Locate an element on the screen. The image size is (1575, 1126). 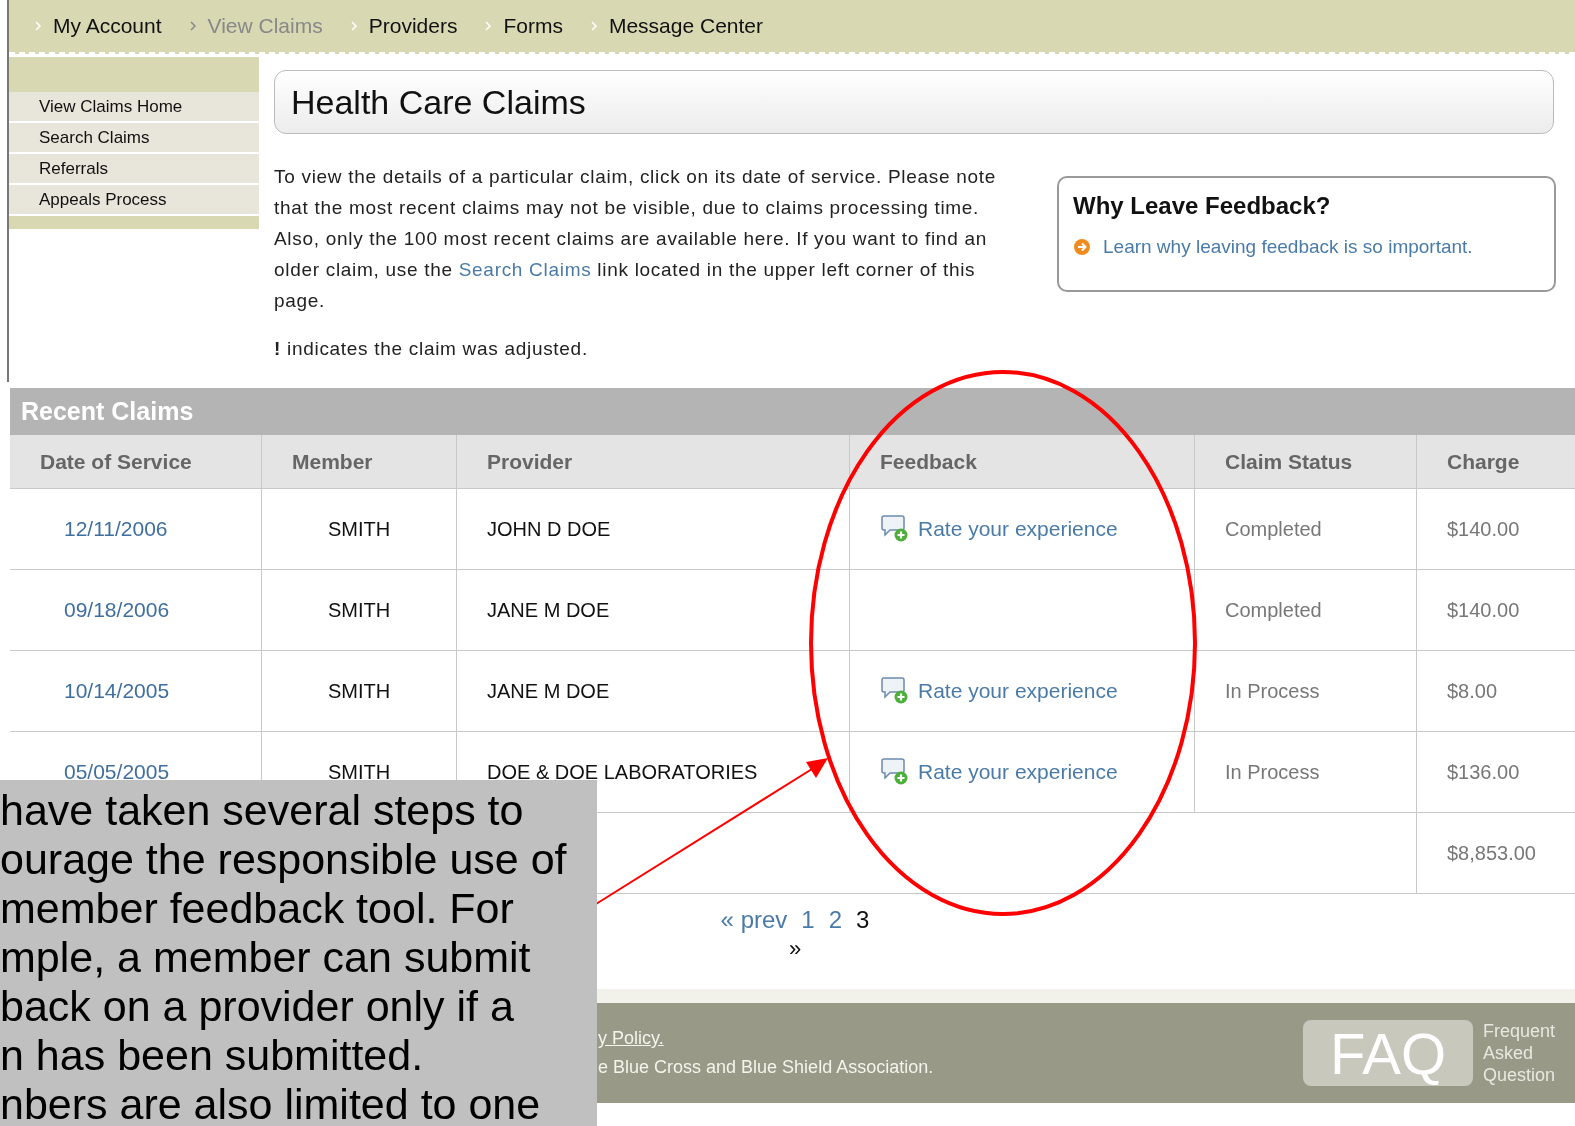
search-claims-link: Search Claims is located at coordinates (525, 269).